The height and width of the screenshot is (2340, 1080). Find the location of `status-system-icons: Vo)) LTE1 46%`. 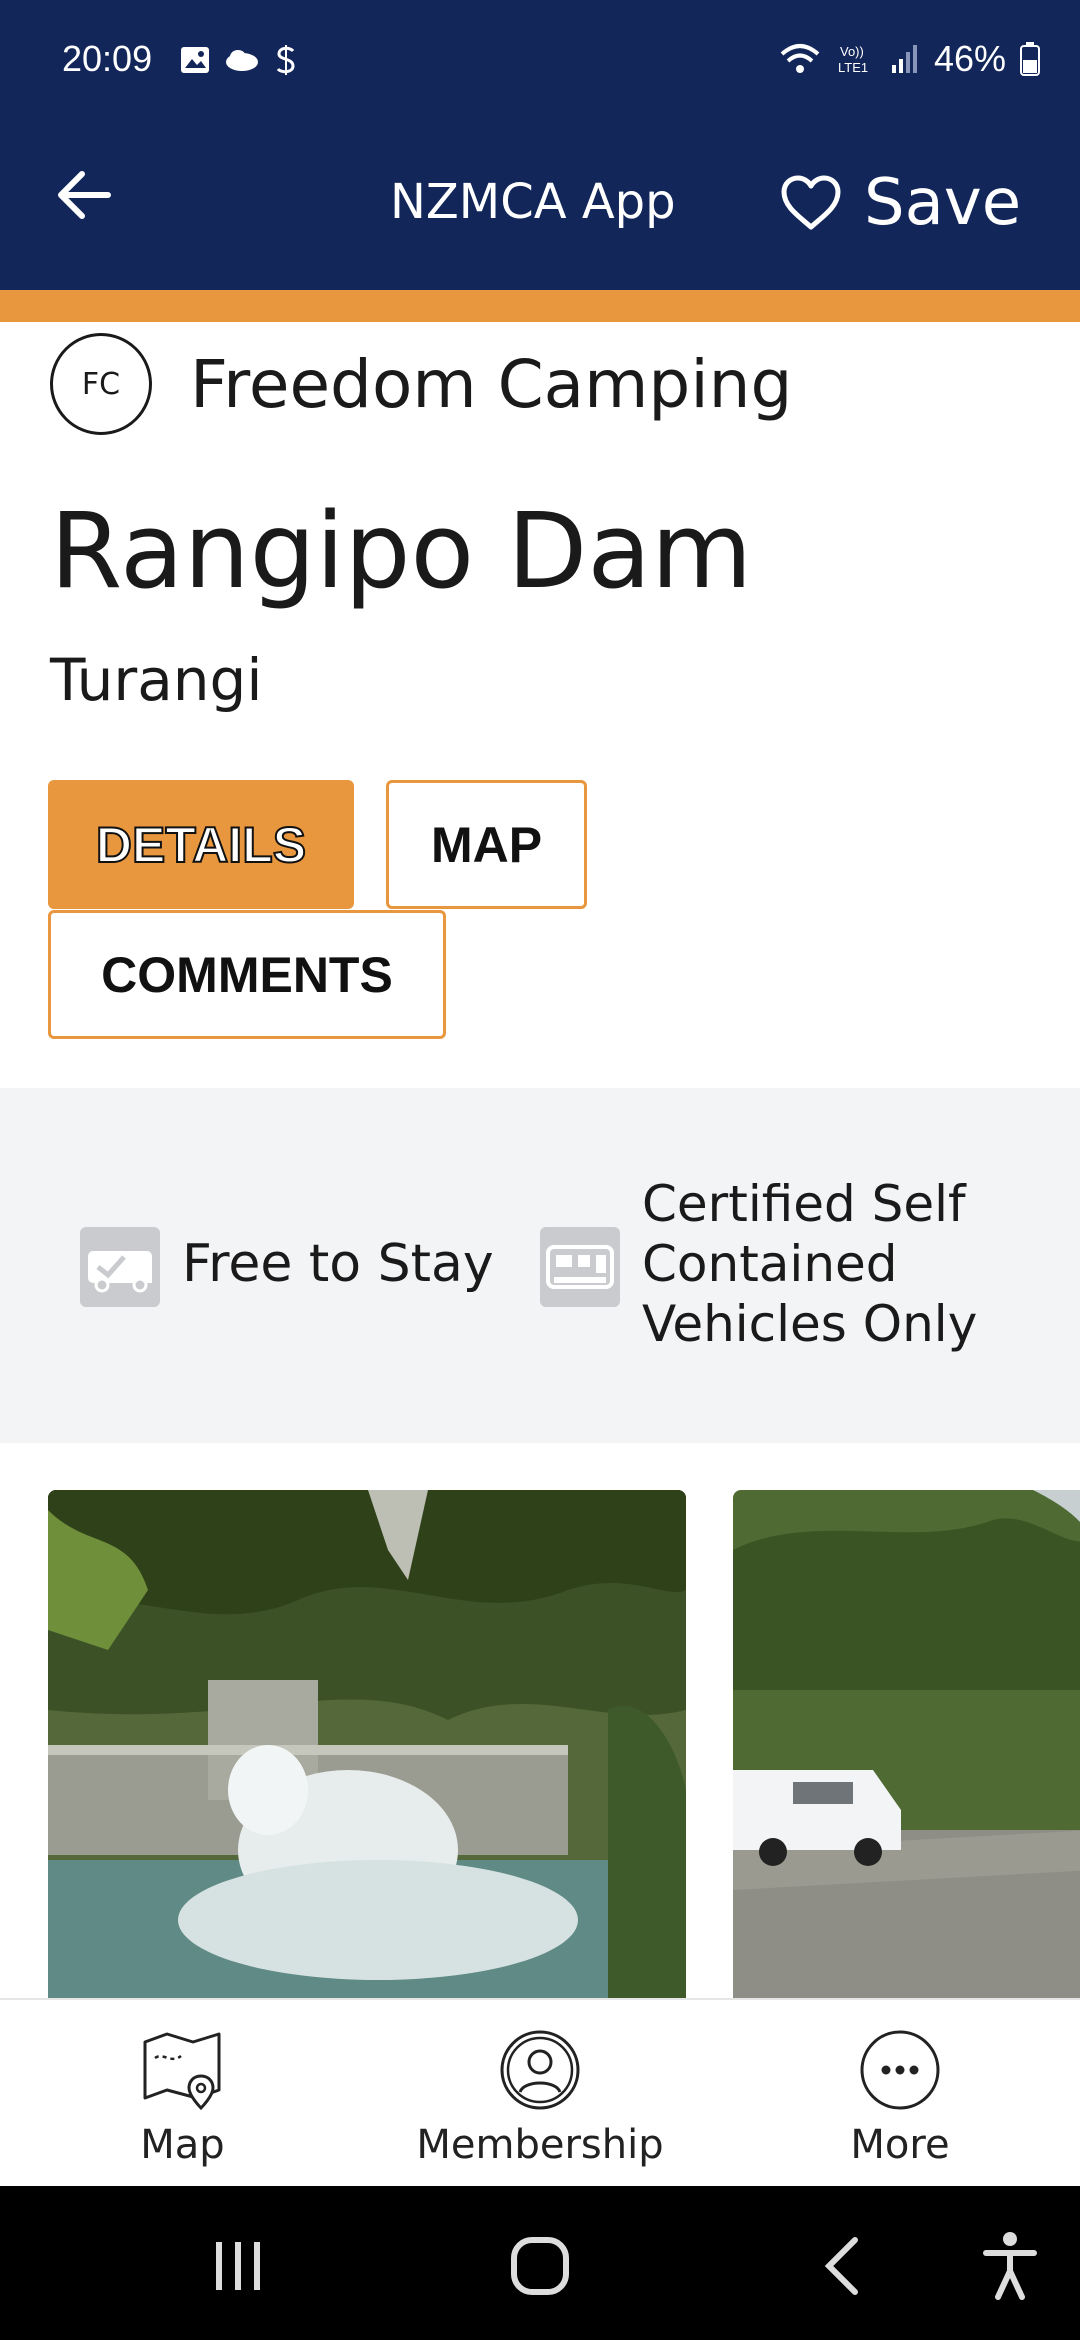

status-system-icons: Vo)) LTE1 46% is located at coordinates (909, 59).